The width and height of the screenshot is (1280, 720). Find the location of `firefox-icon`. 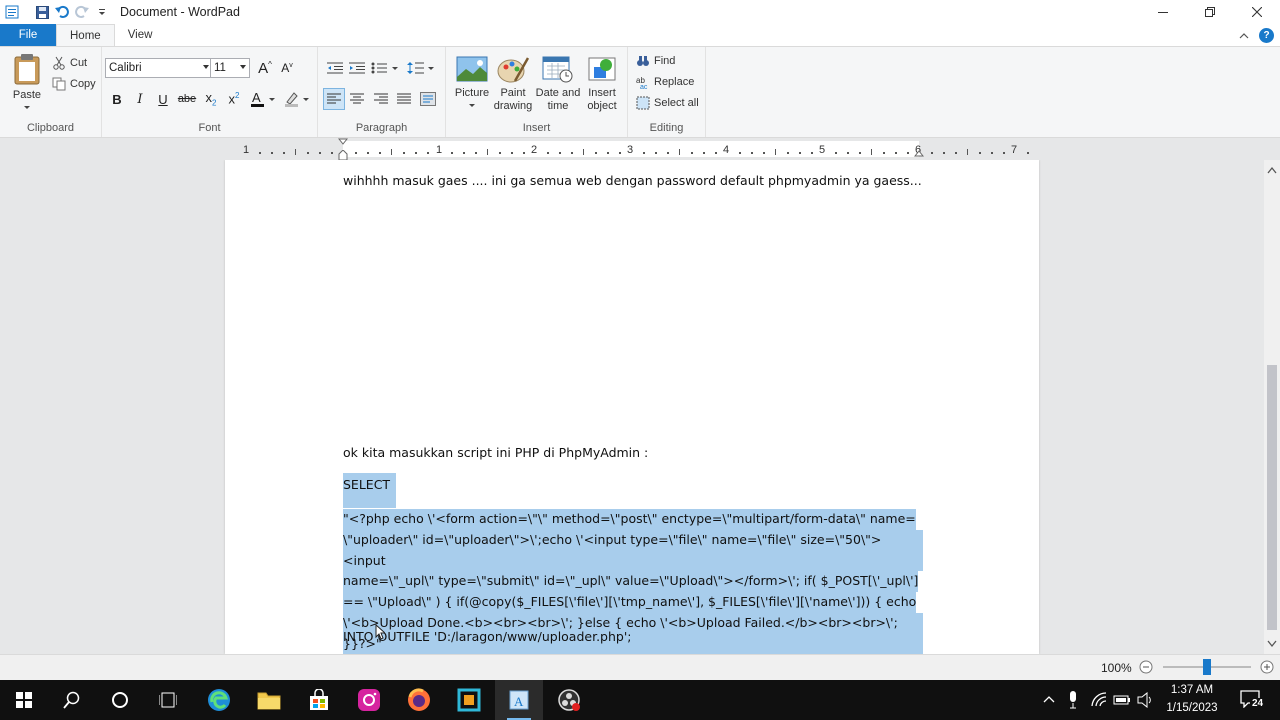

firefox-icon is located at coordinates (419, 699).